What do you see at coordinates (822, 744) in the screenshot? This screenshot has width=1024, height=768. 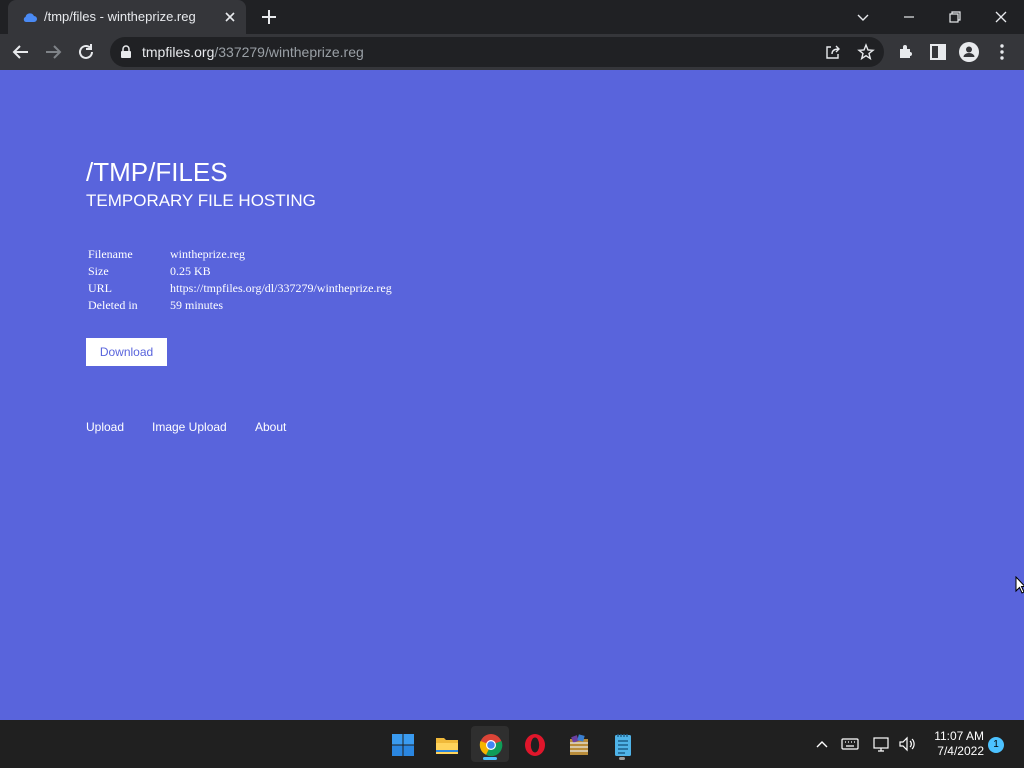 I see `show-hidden-icons-chevron-icon` at bounding box center [822, 744].